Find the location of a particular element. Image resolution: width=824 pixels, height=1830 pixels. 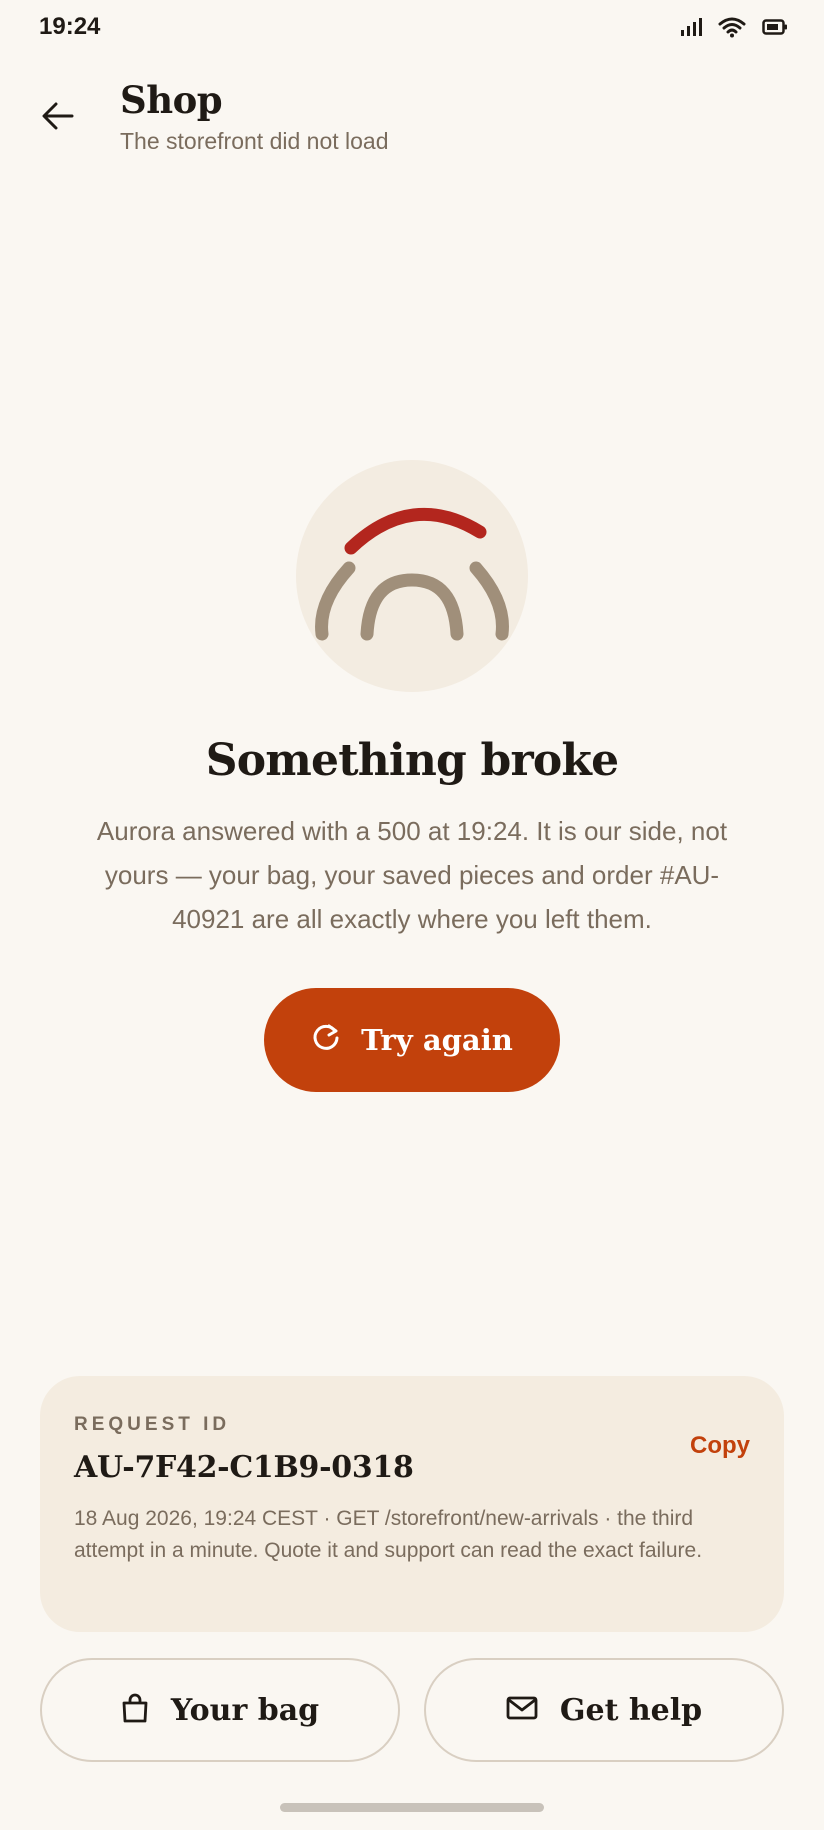

get-help-label: Get help is located at coordinates (631, 1710).